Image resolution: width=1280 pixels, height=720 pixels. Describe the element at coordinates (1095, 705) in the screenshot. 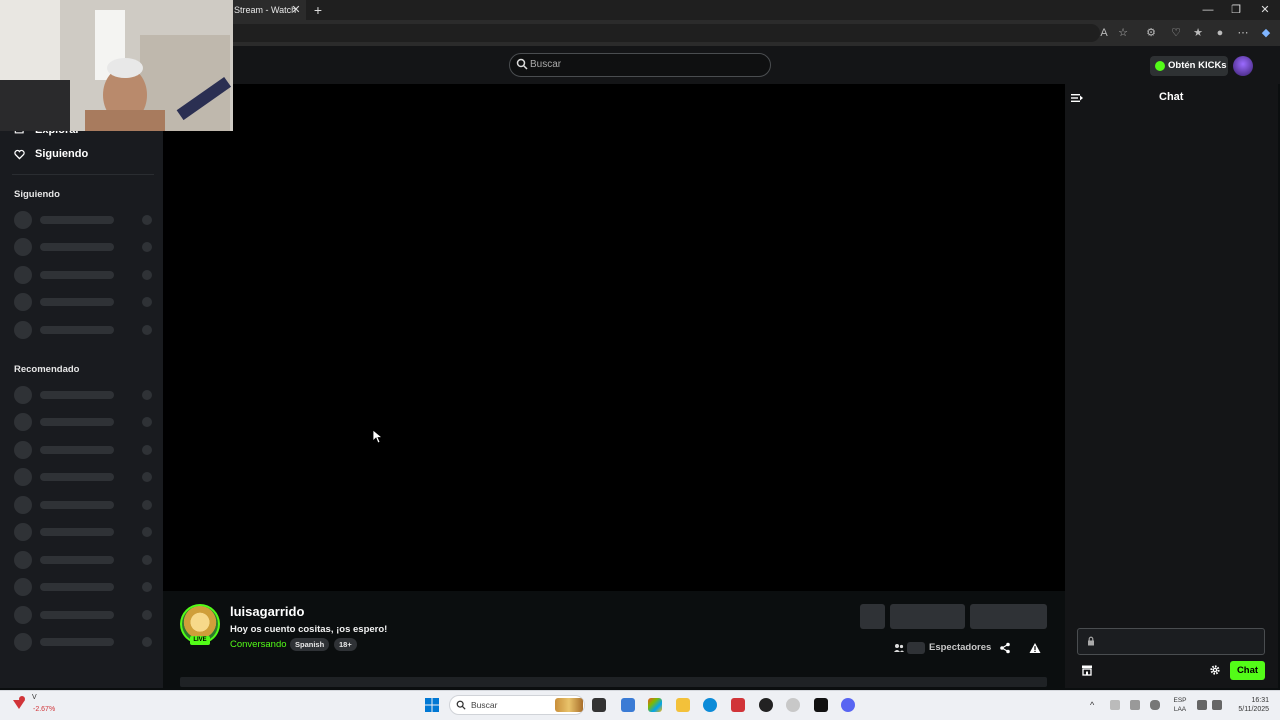

I see `tray-overflow-icon: ^` at that location.